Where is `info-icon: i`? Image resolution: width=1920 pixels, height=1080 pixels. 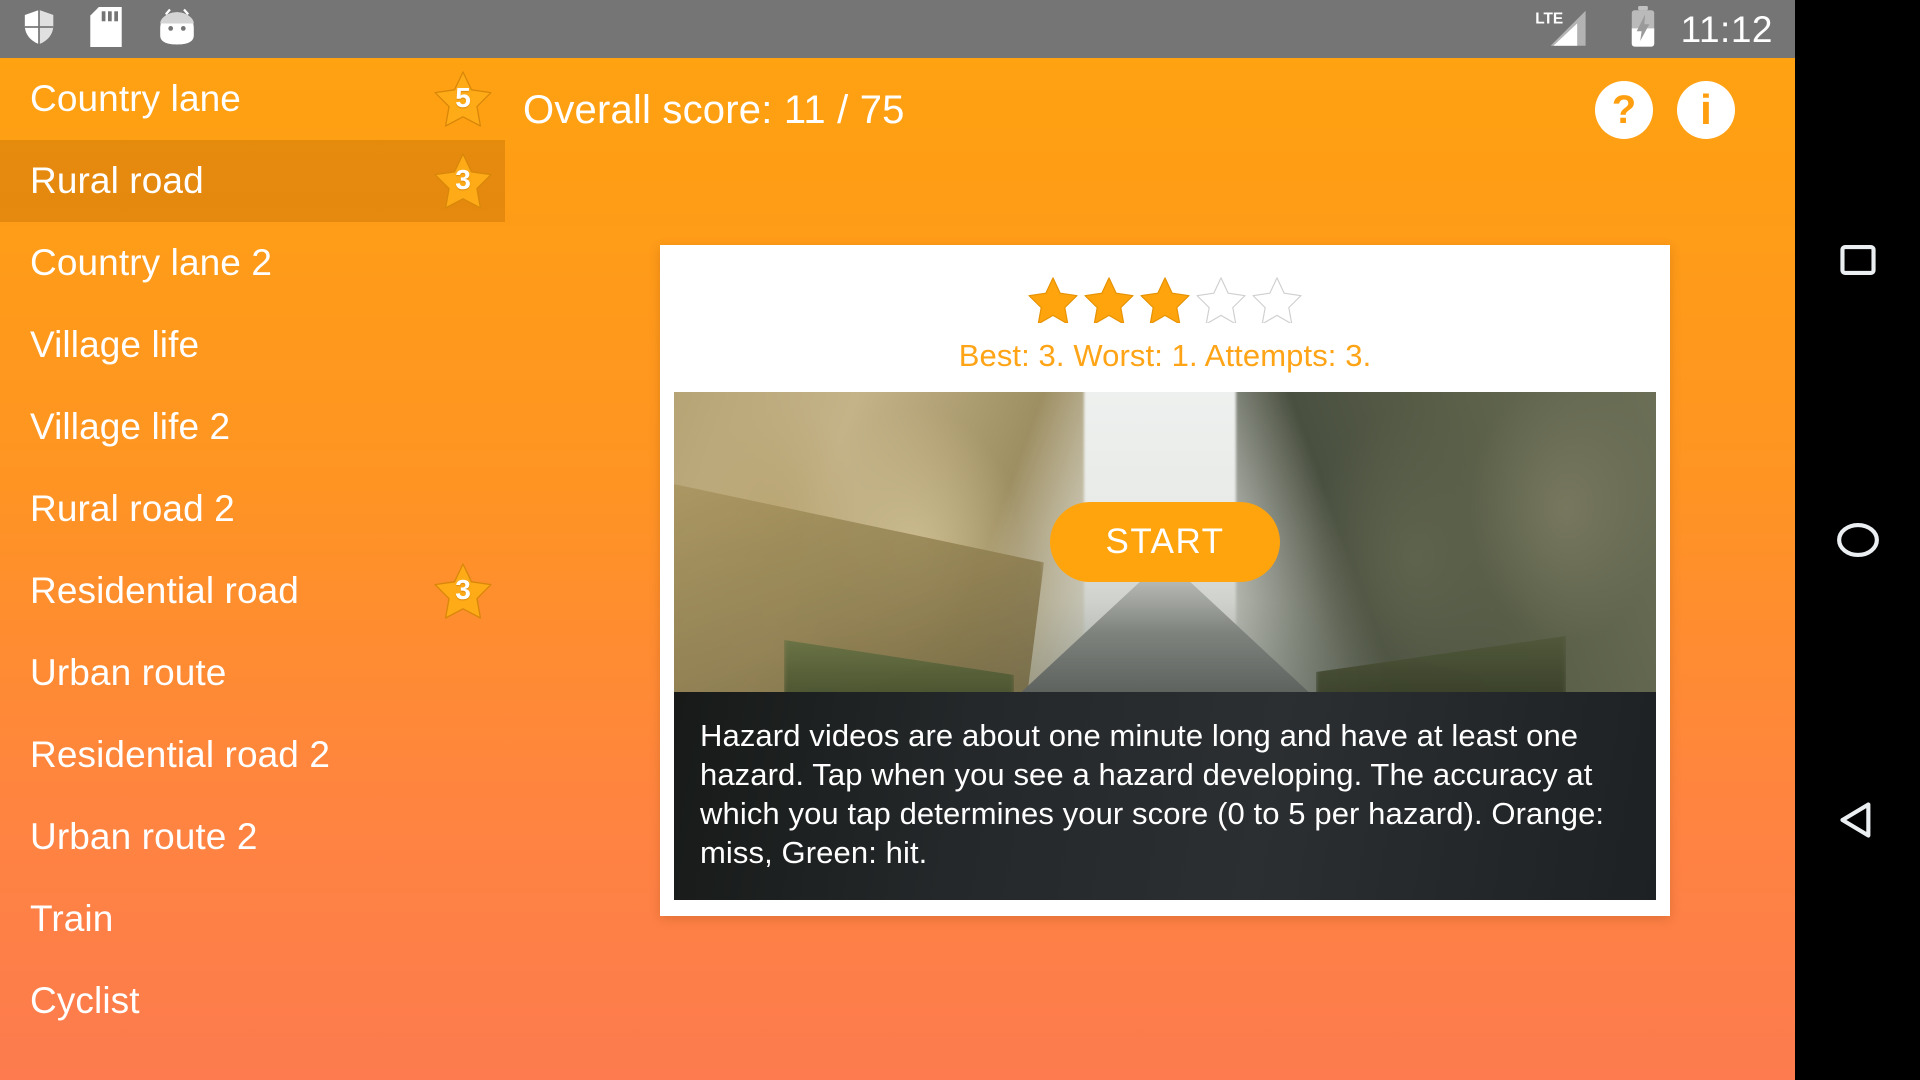
info-icon: i is located at coordinates (1706, 110).